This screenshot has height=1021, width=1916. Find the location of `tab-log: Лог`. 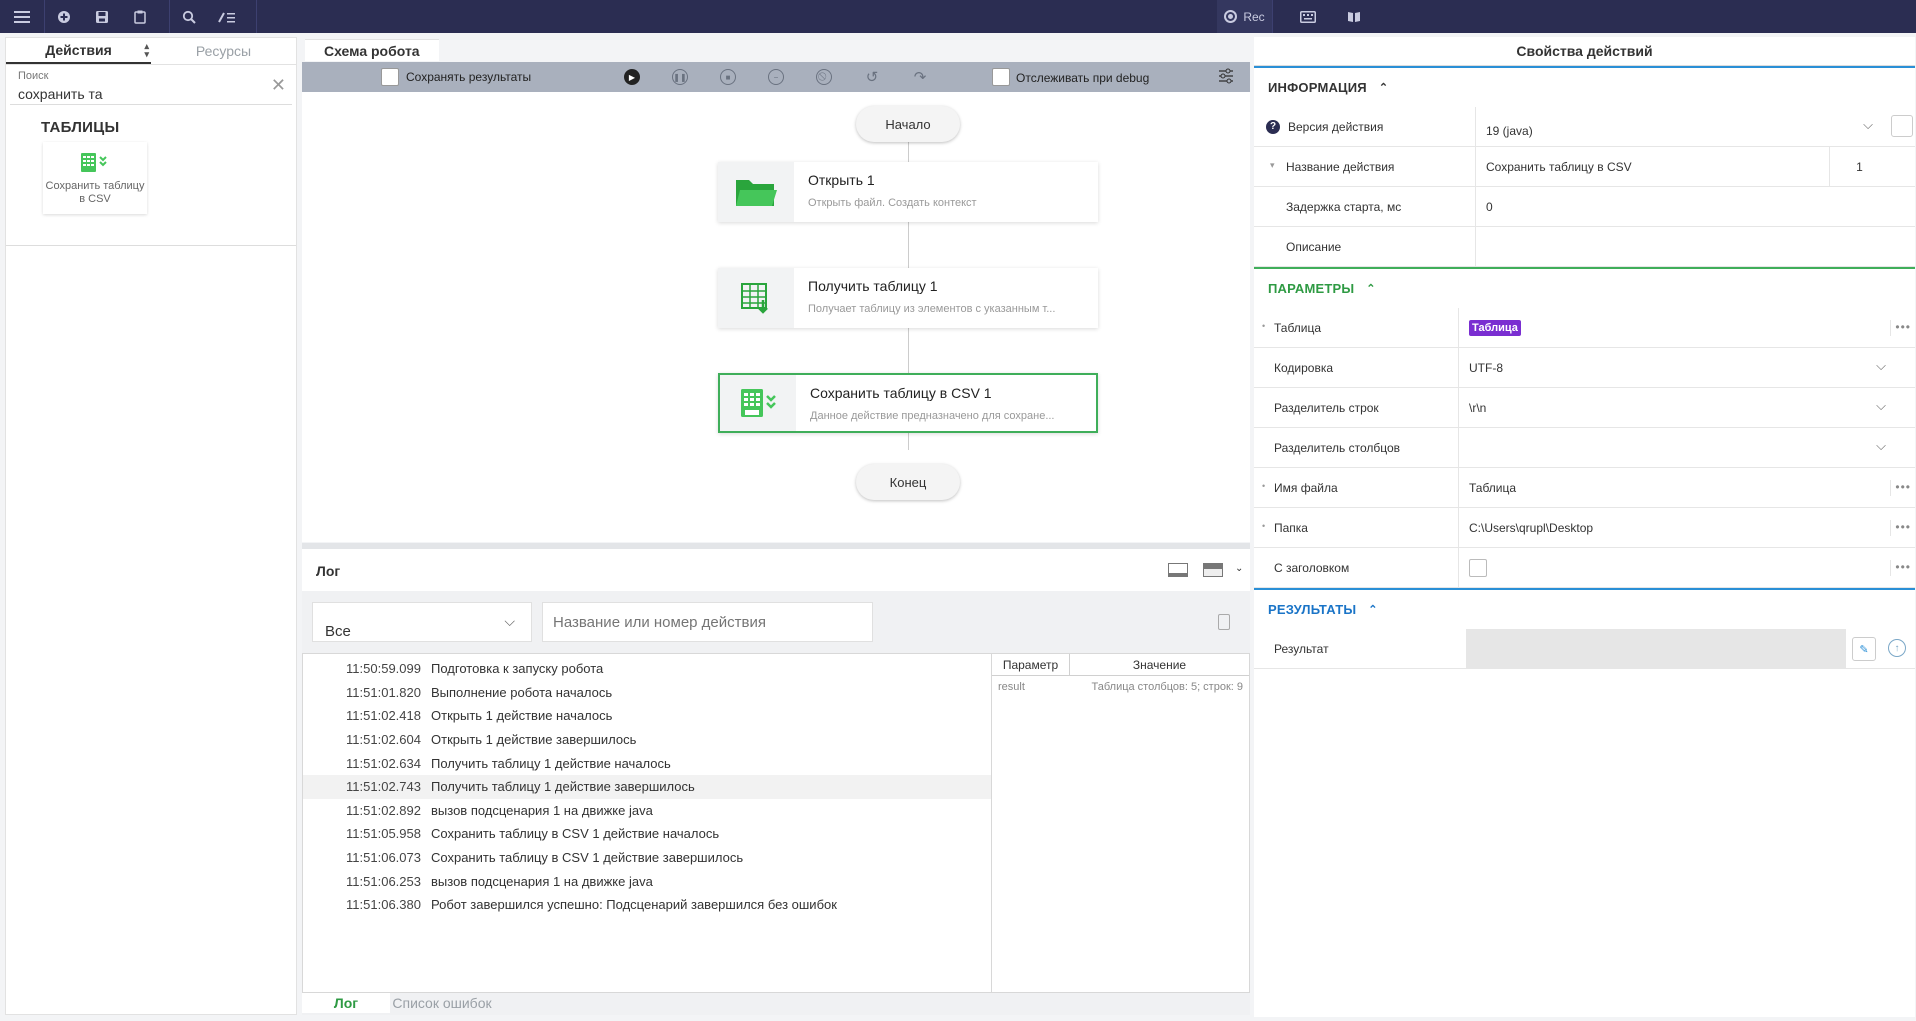

tab-log: Лог is located at coordinates (346, 1003).